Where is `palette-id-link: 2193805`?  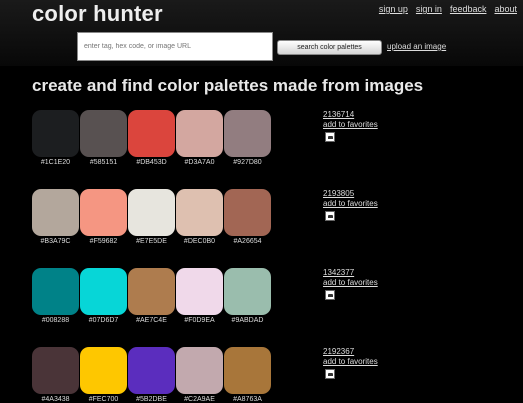 palette-id-link: 2193805 is located at coordinates (338, 193).